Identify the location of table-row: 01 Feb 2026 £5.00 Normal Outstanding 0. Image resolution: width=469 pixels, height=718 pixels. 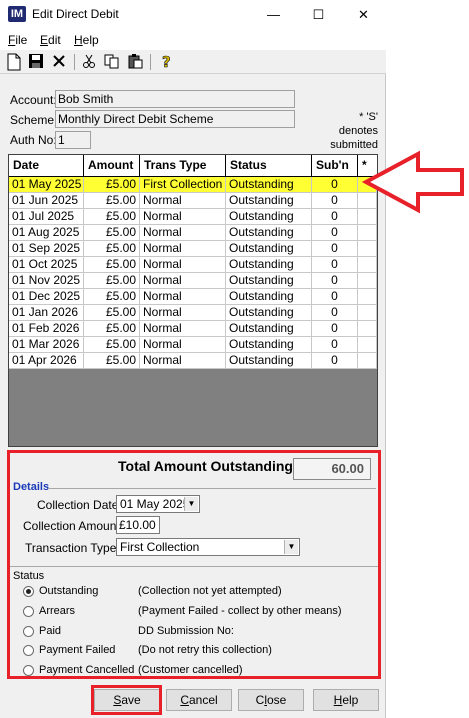
(193, 329).